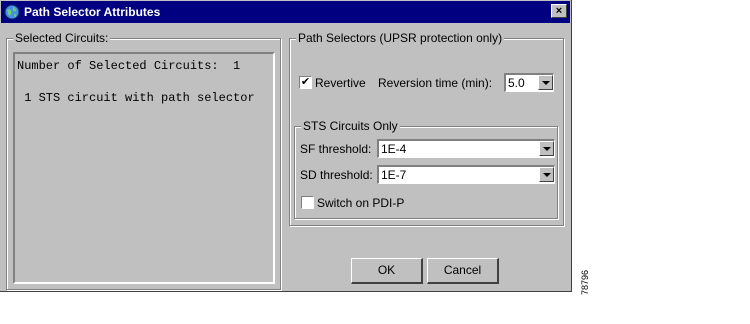 The height and width of the screenshot is (324, 750). Describe the element at coordinates (466, 174) in the screenshot. I see `sd-threshold-select: 1E-7` at that location.